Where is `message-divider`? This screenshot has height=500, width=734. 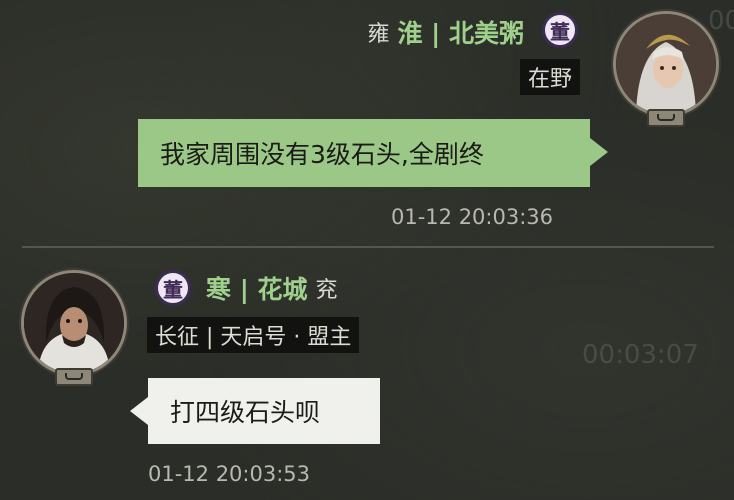
message-divider is located at coordinates (368, 247).